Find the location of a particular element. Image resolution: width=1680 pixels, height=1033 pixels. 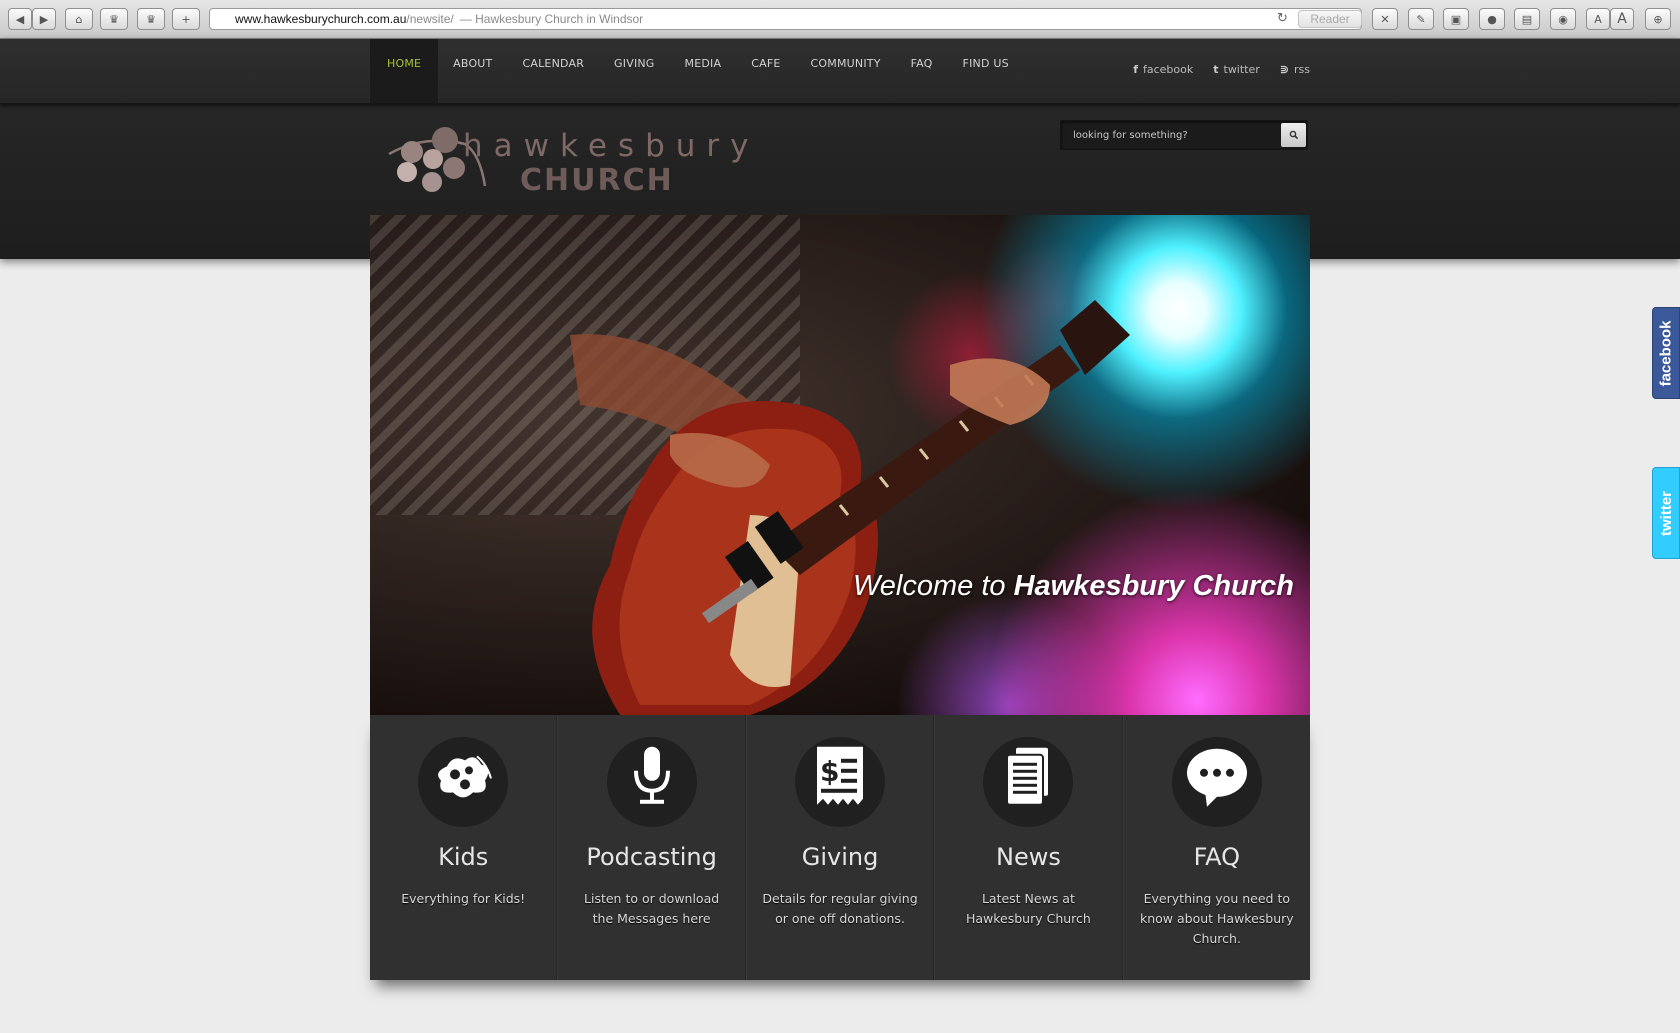

briefcase-icon: ▤ is located at coordinates (1527, 19).